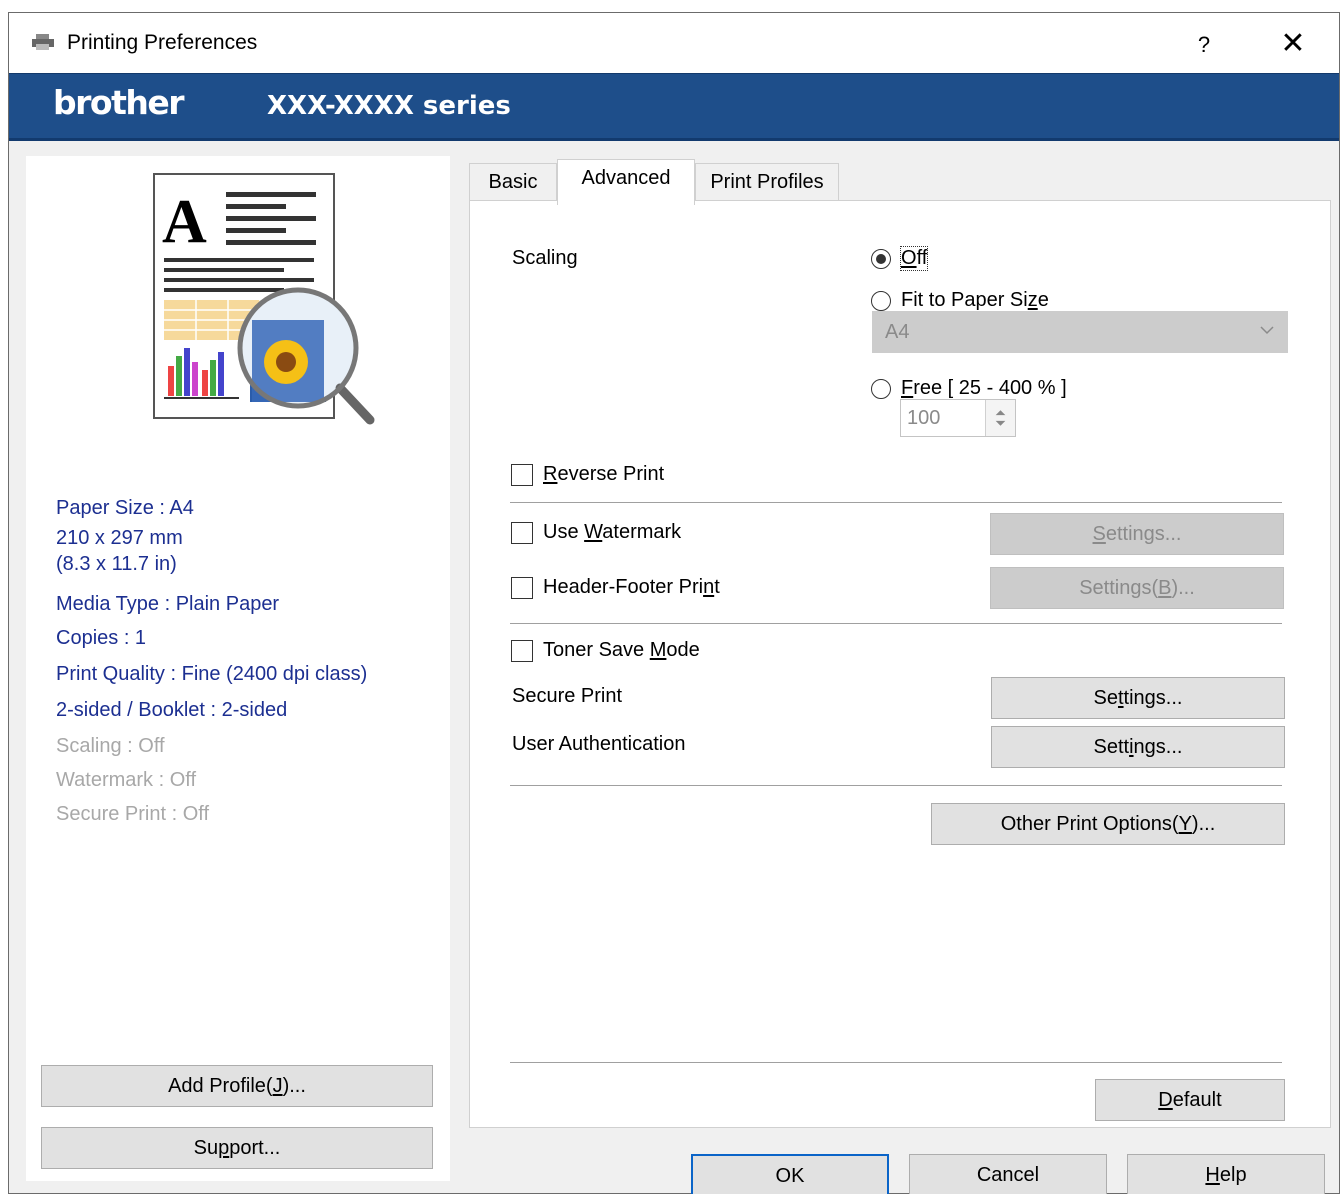 This screenshot has height=1194, width=1344. Describe the element at coordinates (881, 389) in the screenshot. I see `free-scaling-radio` at that location.